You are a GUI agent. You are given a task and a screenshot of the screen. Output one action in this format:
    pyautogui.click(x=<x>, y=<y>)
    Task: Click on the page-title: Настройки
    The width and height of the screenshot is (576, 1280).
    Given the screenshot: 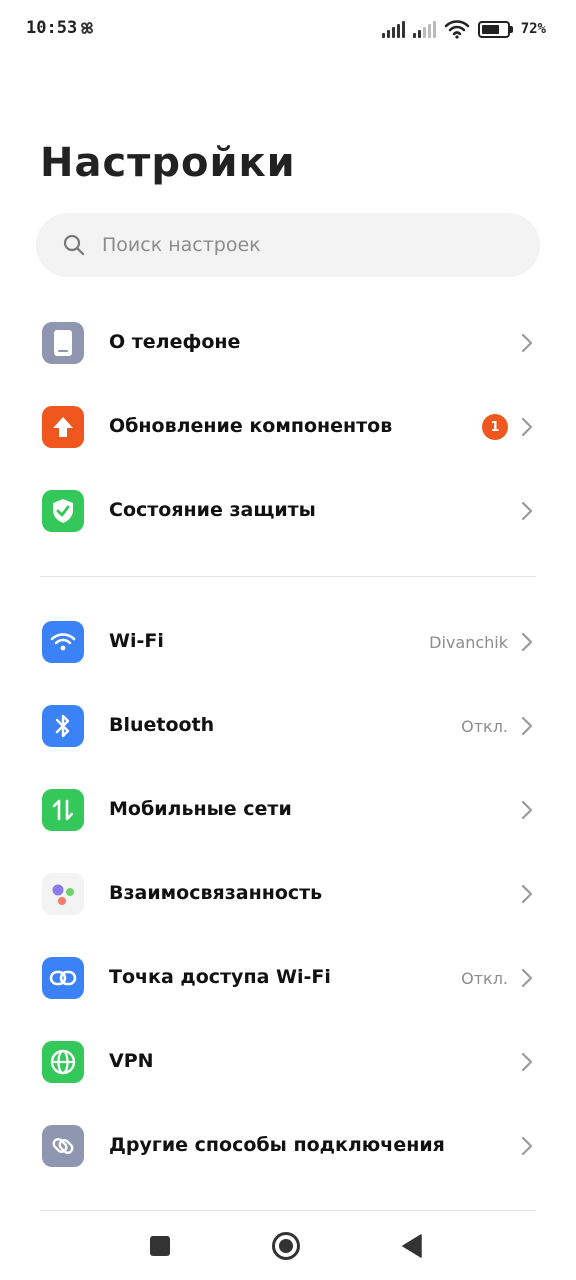 What is the action you would take?
    pyautogui.click(x=168, y=163)
    